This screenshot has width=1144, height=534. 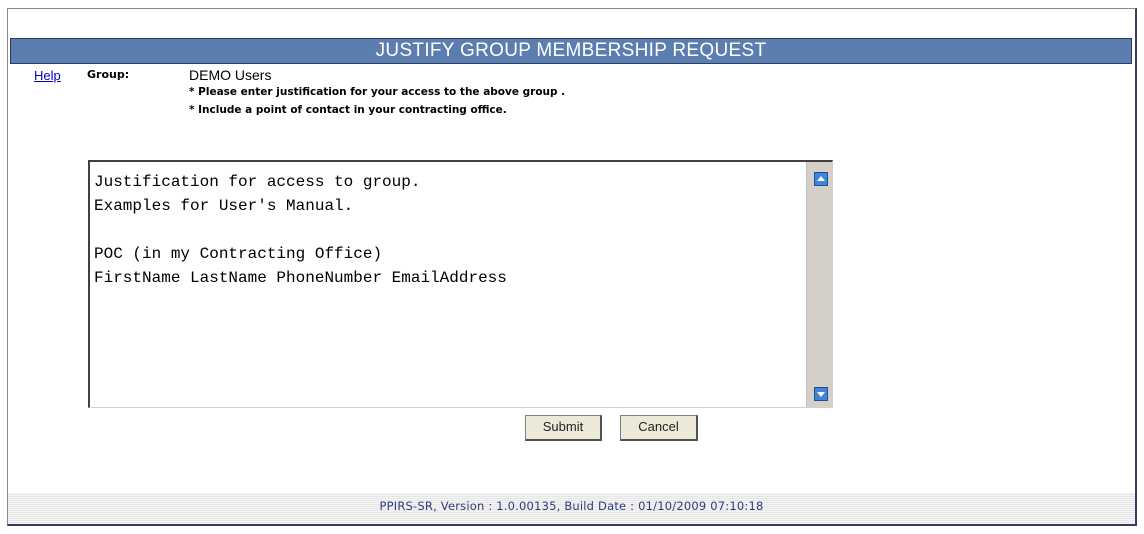 What do you see at coordinates (108, 74) in the screenshot?
I see `group-label: Group:` at bounding box center [108, 74].